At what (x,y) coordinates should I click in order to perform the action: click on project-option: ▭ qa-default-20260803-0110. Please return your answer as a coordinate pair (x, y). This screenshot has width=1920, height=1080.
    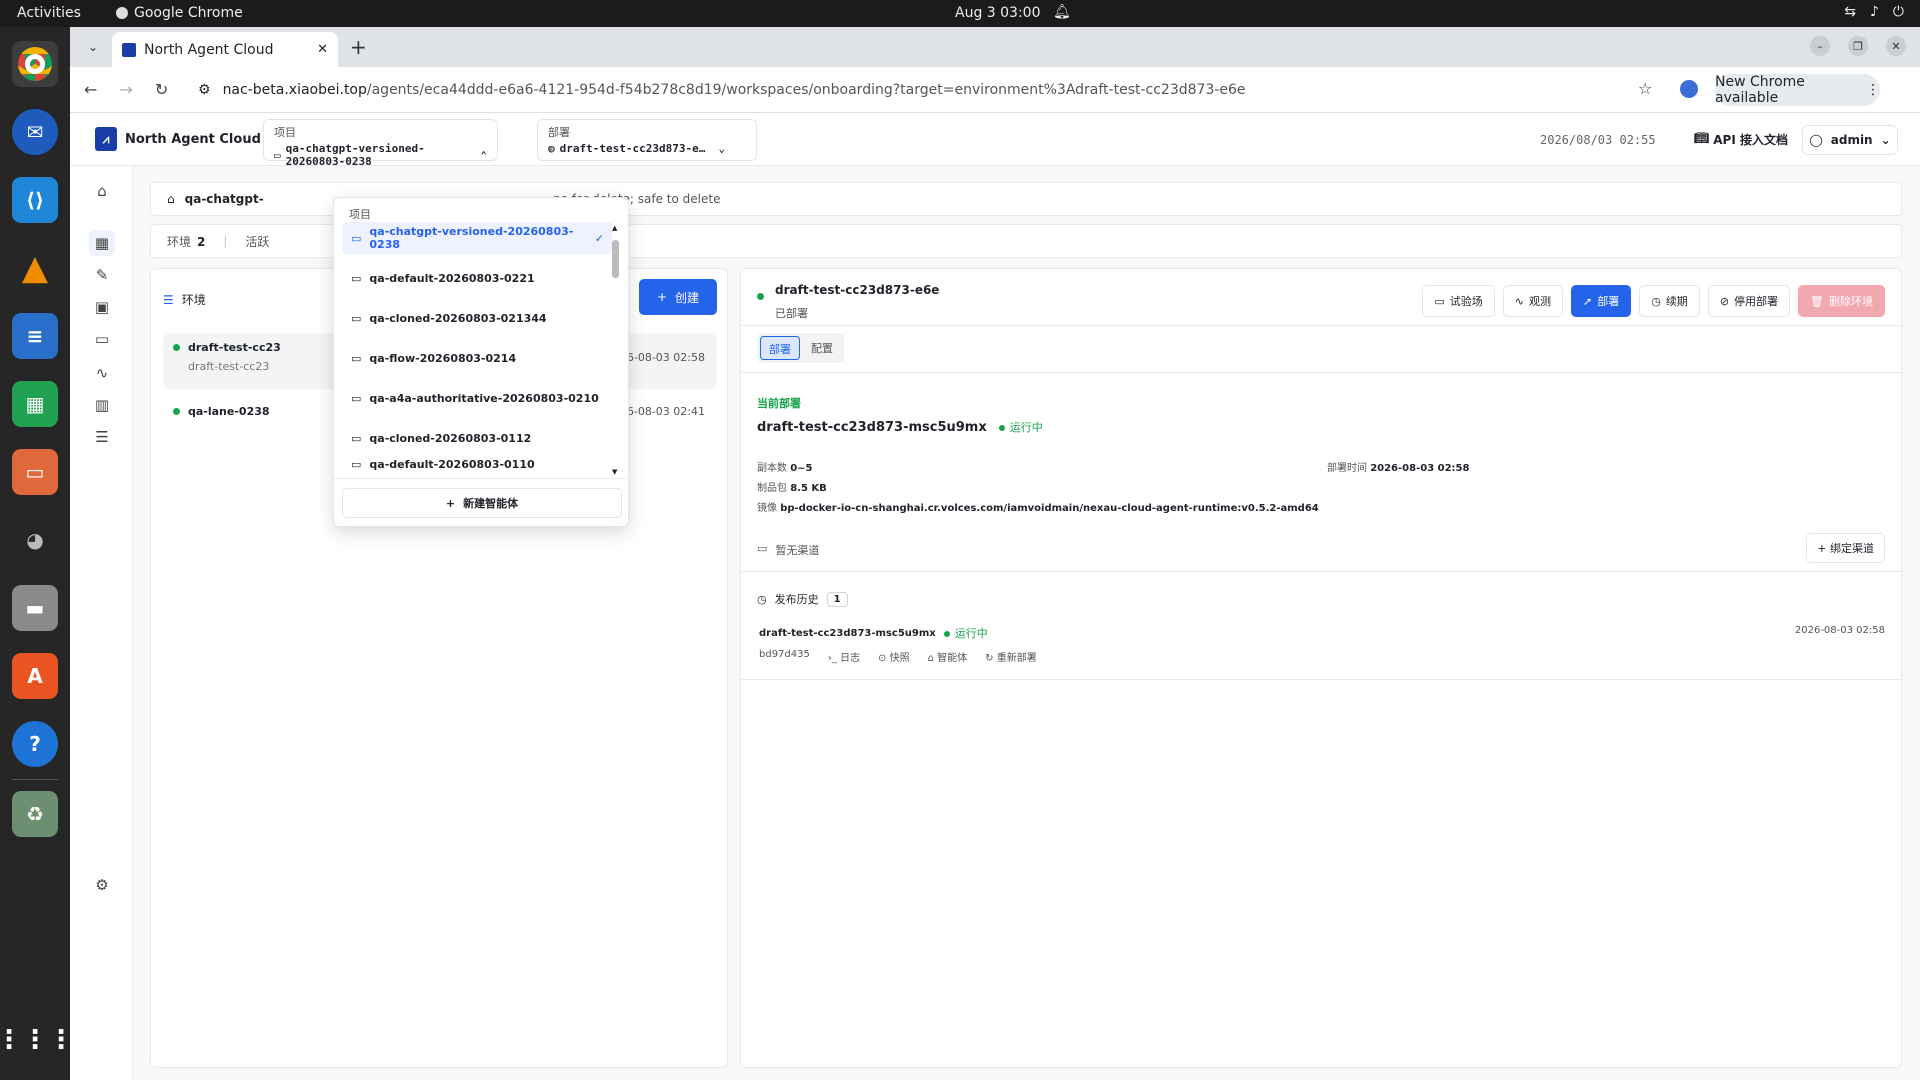
    Looking at the image, I should click on (477, 463).